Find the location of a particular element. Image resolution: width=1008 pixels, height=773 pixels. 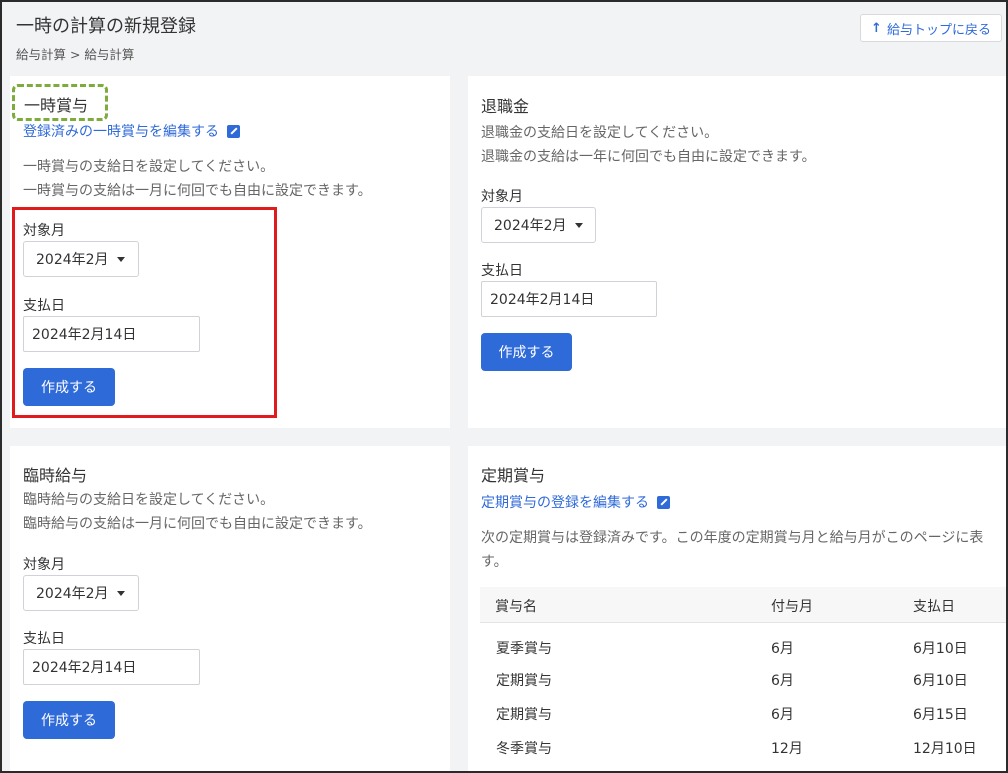

table-row-3-month: 6月 is located at coordinates (782, 715).